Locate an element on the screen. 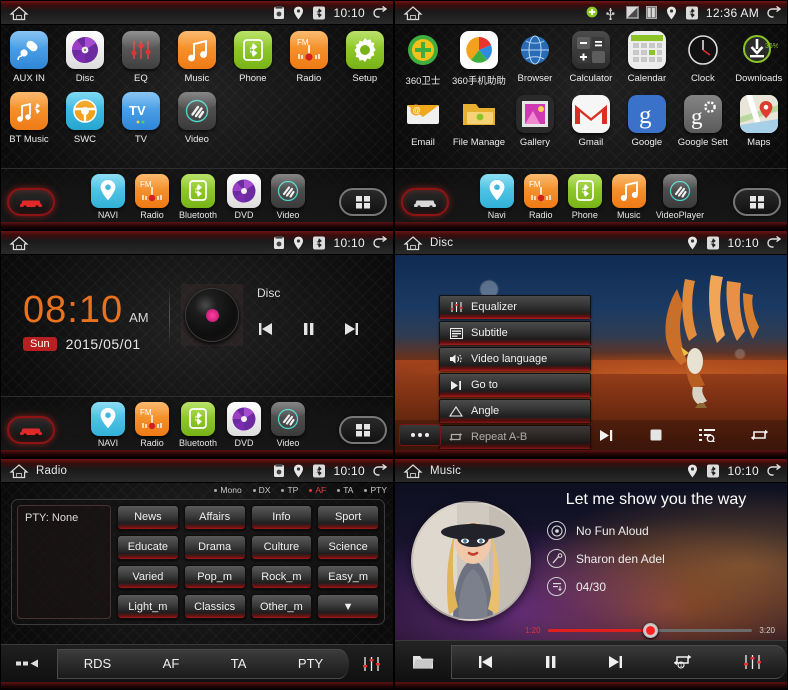 Image resolution: width=788 pixels, height=690 pixels. pty-button: Drama is located at coordinates (214, 547).